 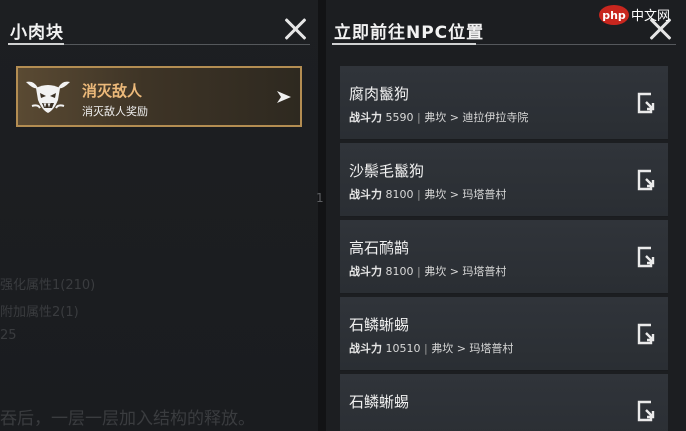 What do you see at coordinates (504, 257) in the screenshot?
I see `npc-list-item: 高石鸸鹋 战斗力 8100 | 弗坎 > 玛塔普村` at bounding box center [504, 257].